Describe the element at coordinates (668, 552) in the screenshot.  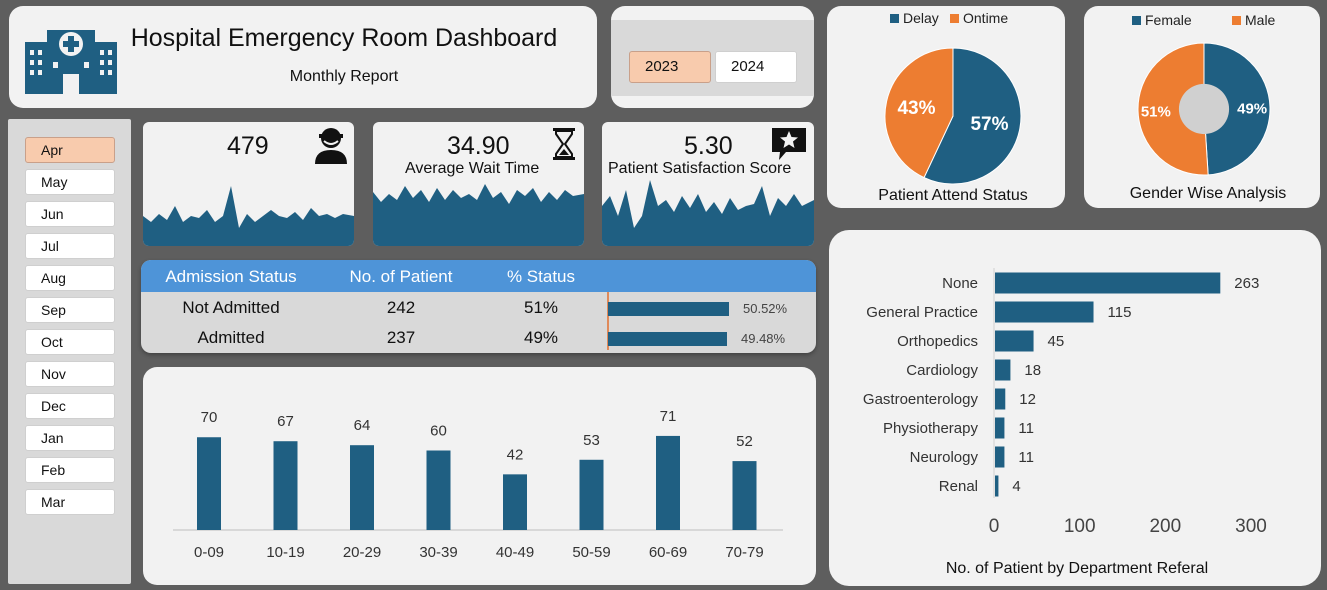
I see `age-tick-label: 60-69` at that location.